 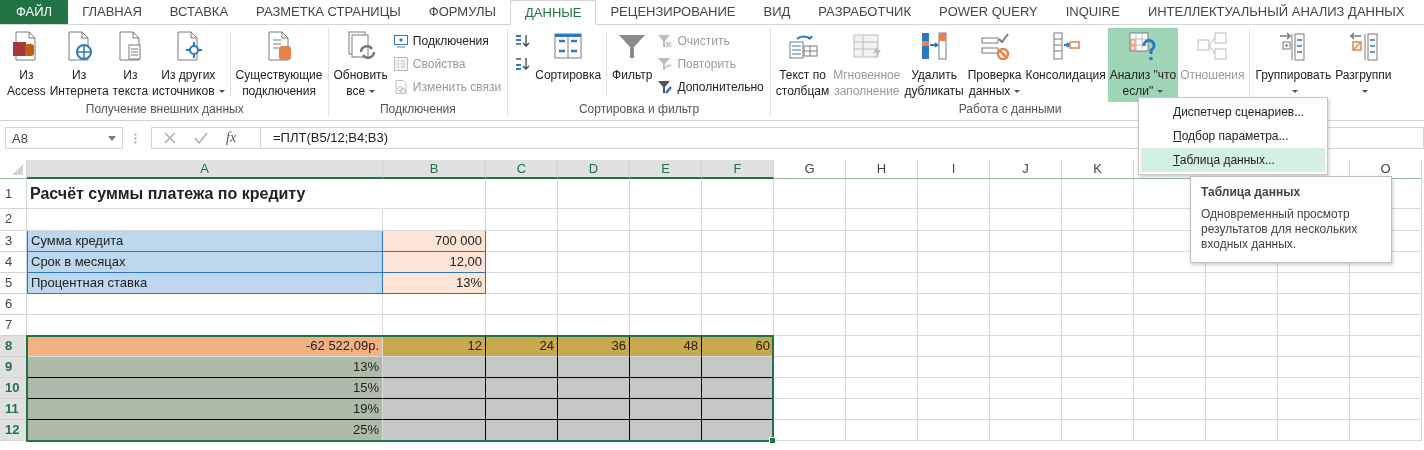 What do you see at coordinates (934, 65) in the screenshot?
I see `ribbon-button: Удалить дубликаты` at bounding box center [934, 65].